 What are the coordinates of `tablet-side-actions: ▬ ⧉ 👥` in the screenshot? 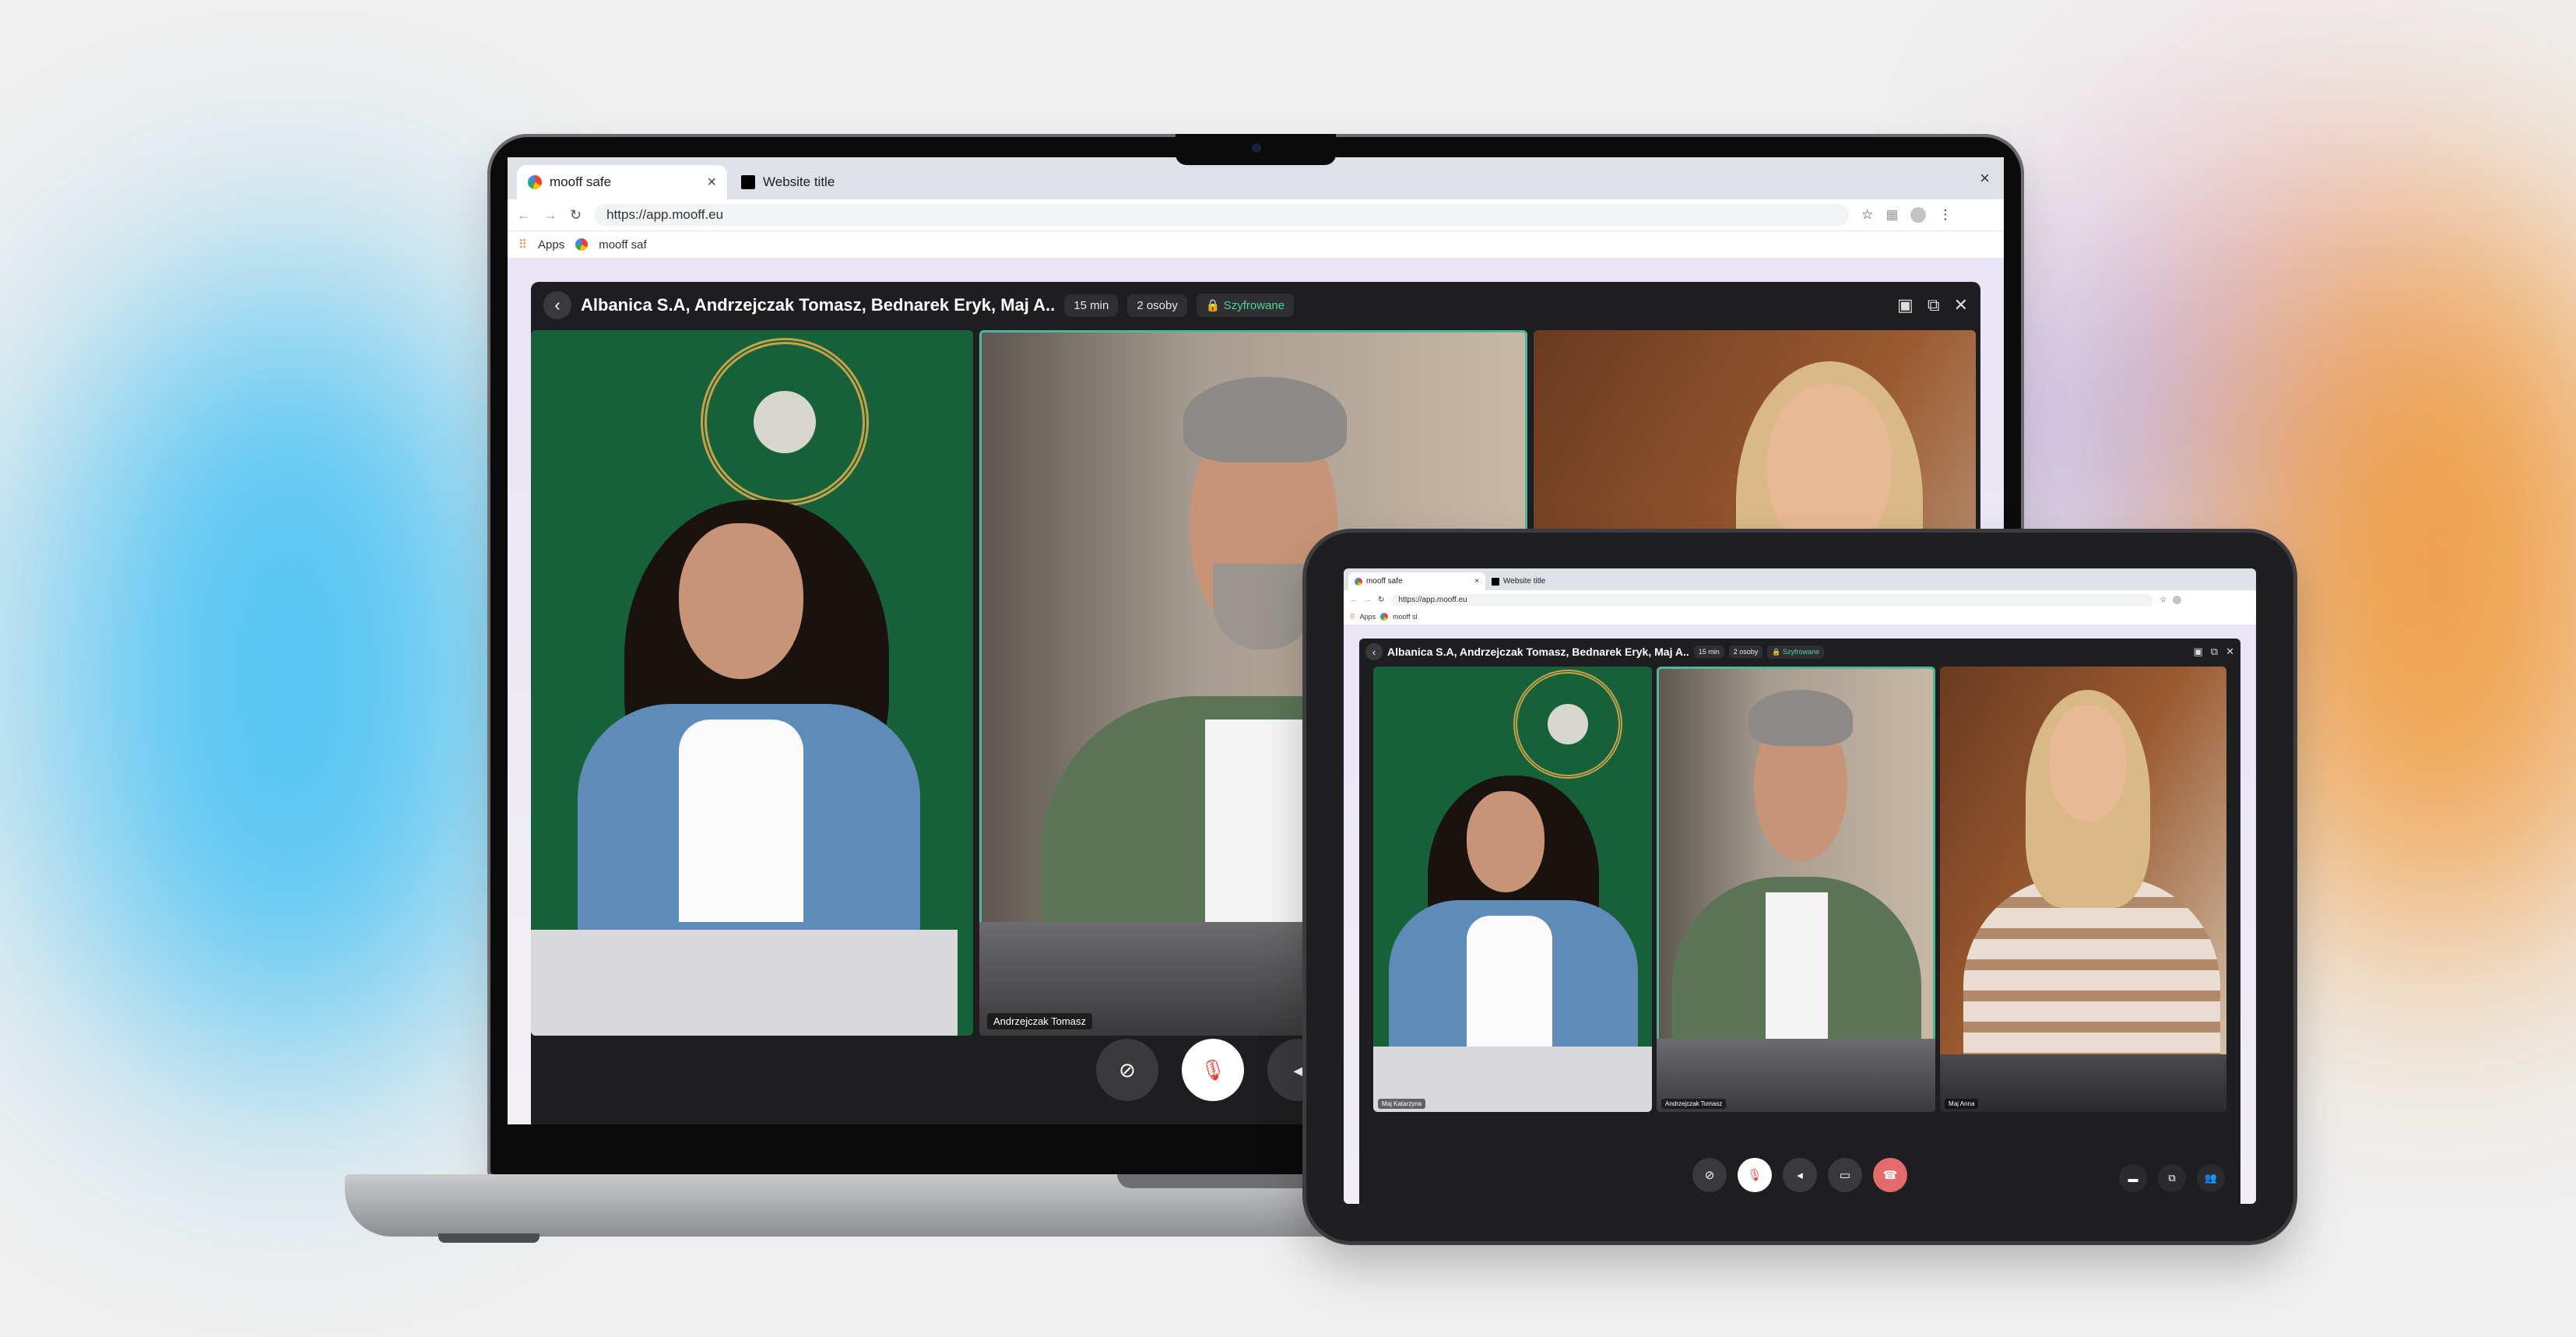 It's located at (2172, 1178).